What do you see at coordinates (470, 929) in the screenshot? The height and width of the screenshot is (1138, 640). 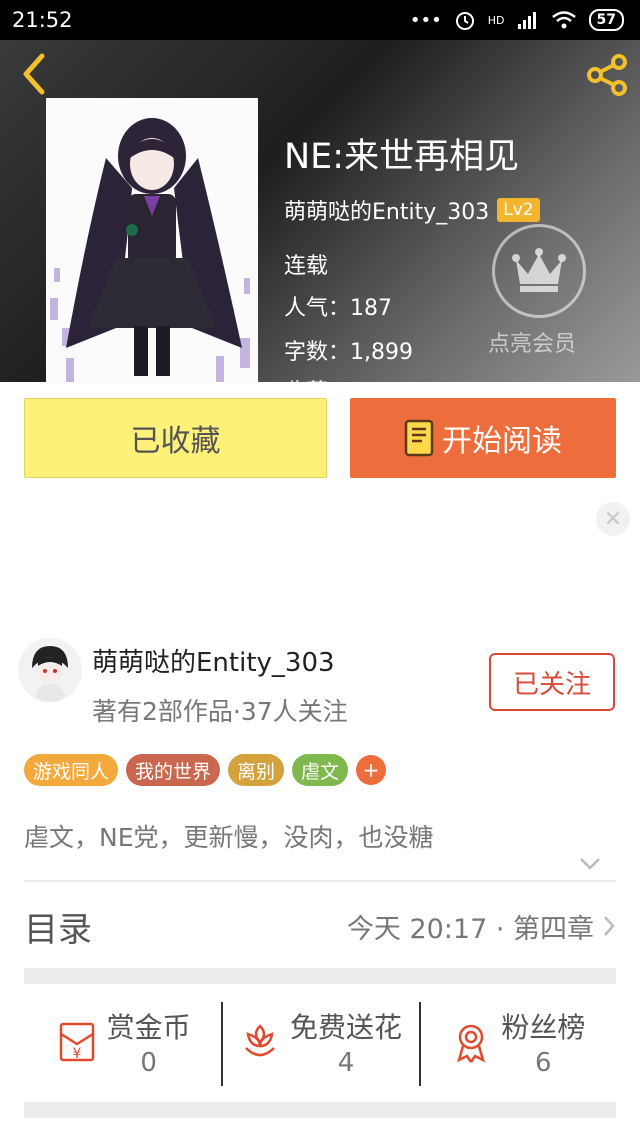 I see `latest-chapter: 今天 20:17 · 第四章` at bounding box center [470, 929].